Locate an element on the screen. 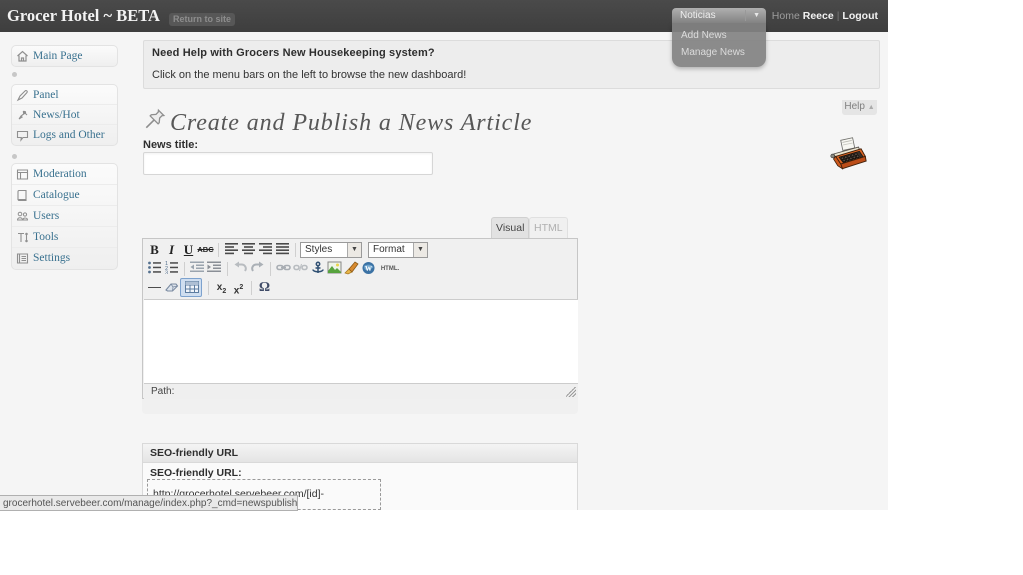  svg-text: 3 is located at coordinates (166, 273).